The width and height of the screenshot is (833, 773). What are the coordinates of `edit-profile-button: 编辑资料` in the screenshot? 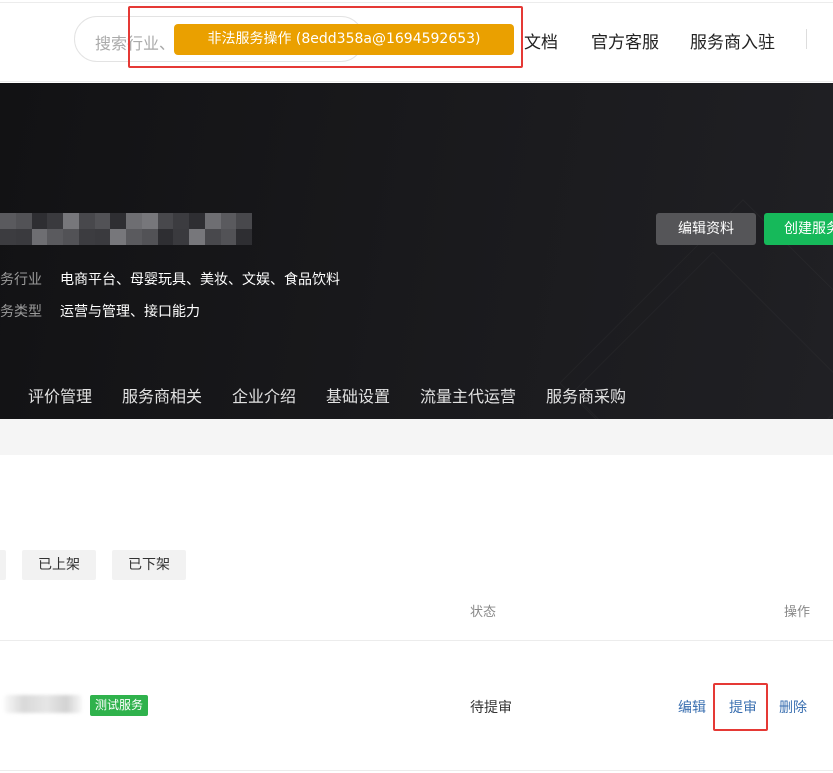 It's located at (706, 229).